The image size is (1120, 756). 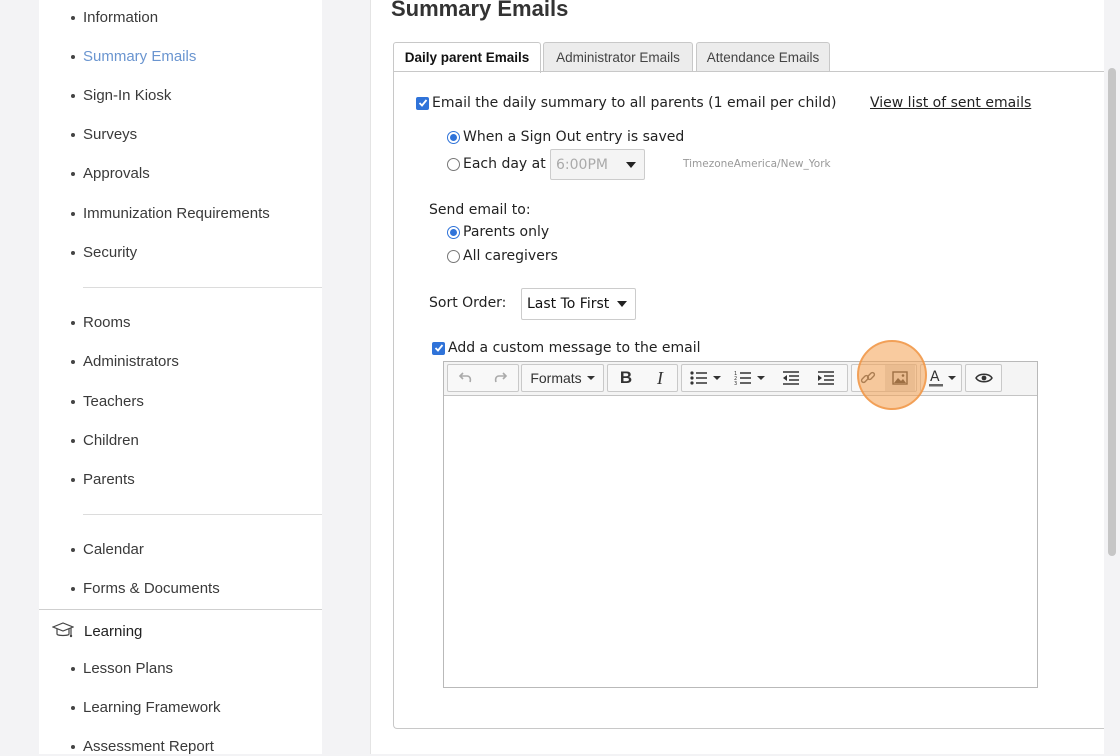 I want to click on time-select-value: 6:00PM, so click(x=582, y=164).